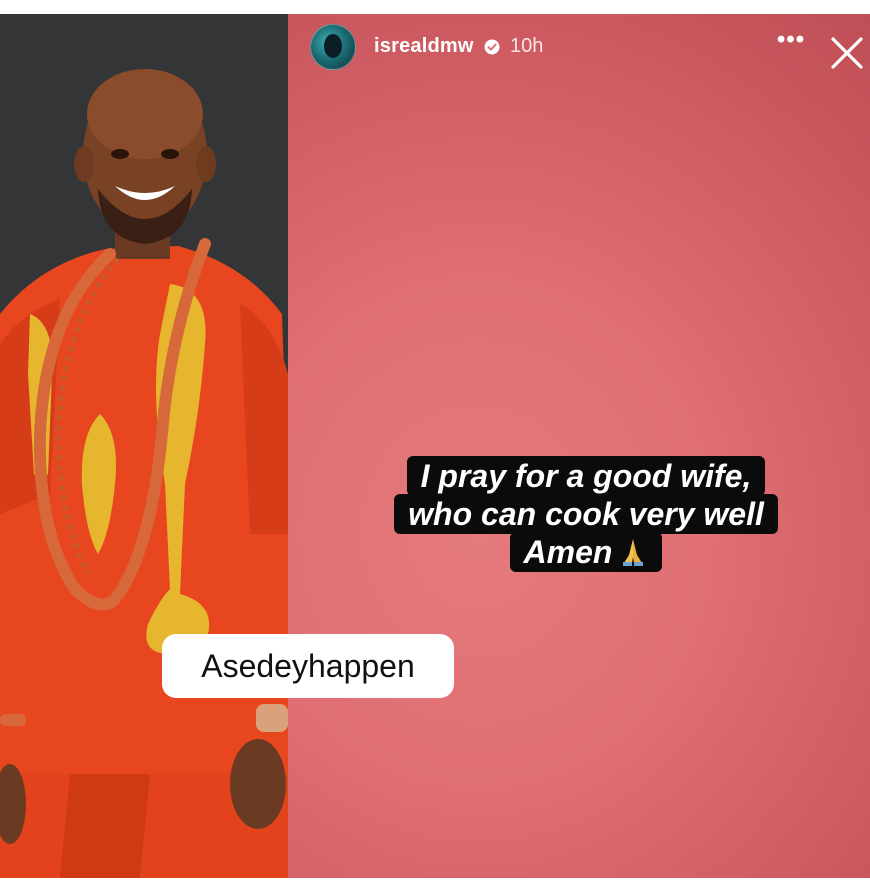  What do you see at coordinates (581, 48) in the screenshot?
I see `story-header: isrealdmw 10h •••` at bounding box center [581, 48].